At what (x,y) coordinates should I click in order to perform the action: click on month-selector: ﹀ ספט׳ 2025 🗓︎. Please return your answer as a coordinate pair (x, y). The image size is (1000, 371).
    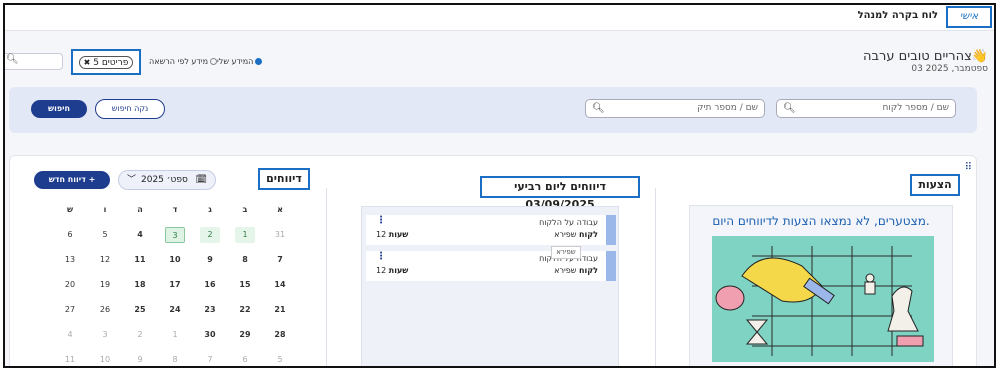
    Looking at the image, I should click on (167, 180).